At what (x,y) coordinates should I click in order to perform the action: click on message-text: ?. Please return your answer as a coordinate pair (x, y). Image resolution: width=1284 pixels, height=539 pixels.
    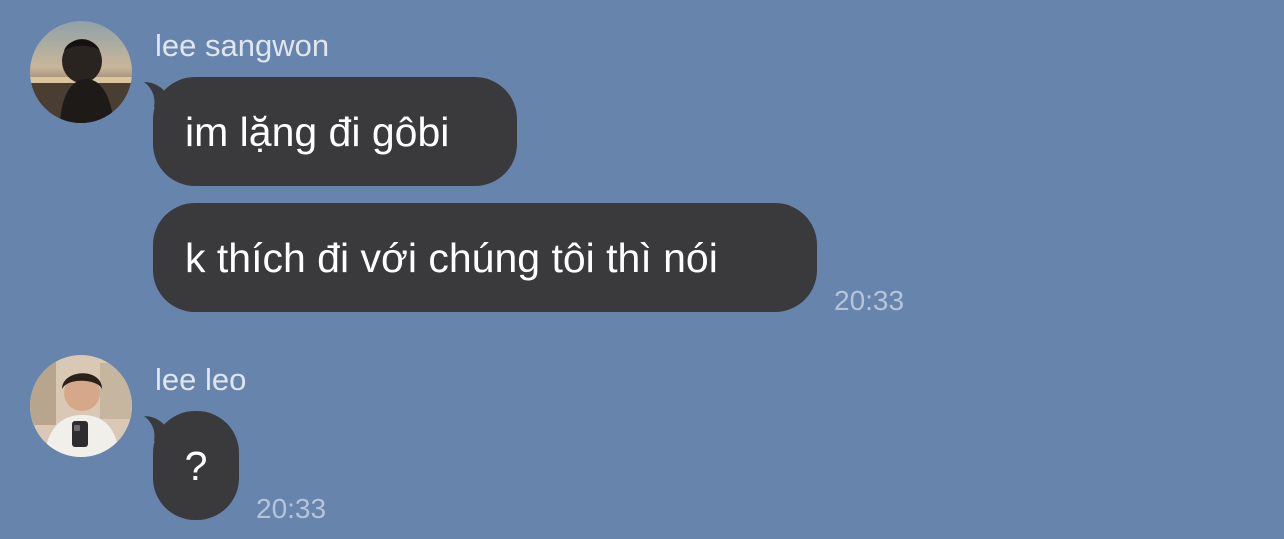
    Looking at the image, I should click on (196, 465).